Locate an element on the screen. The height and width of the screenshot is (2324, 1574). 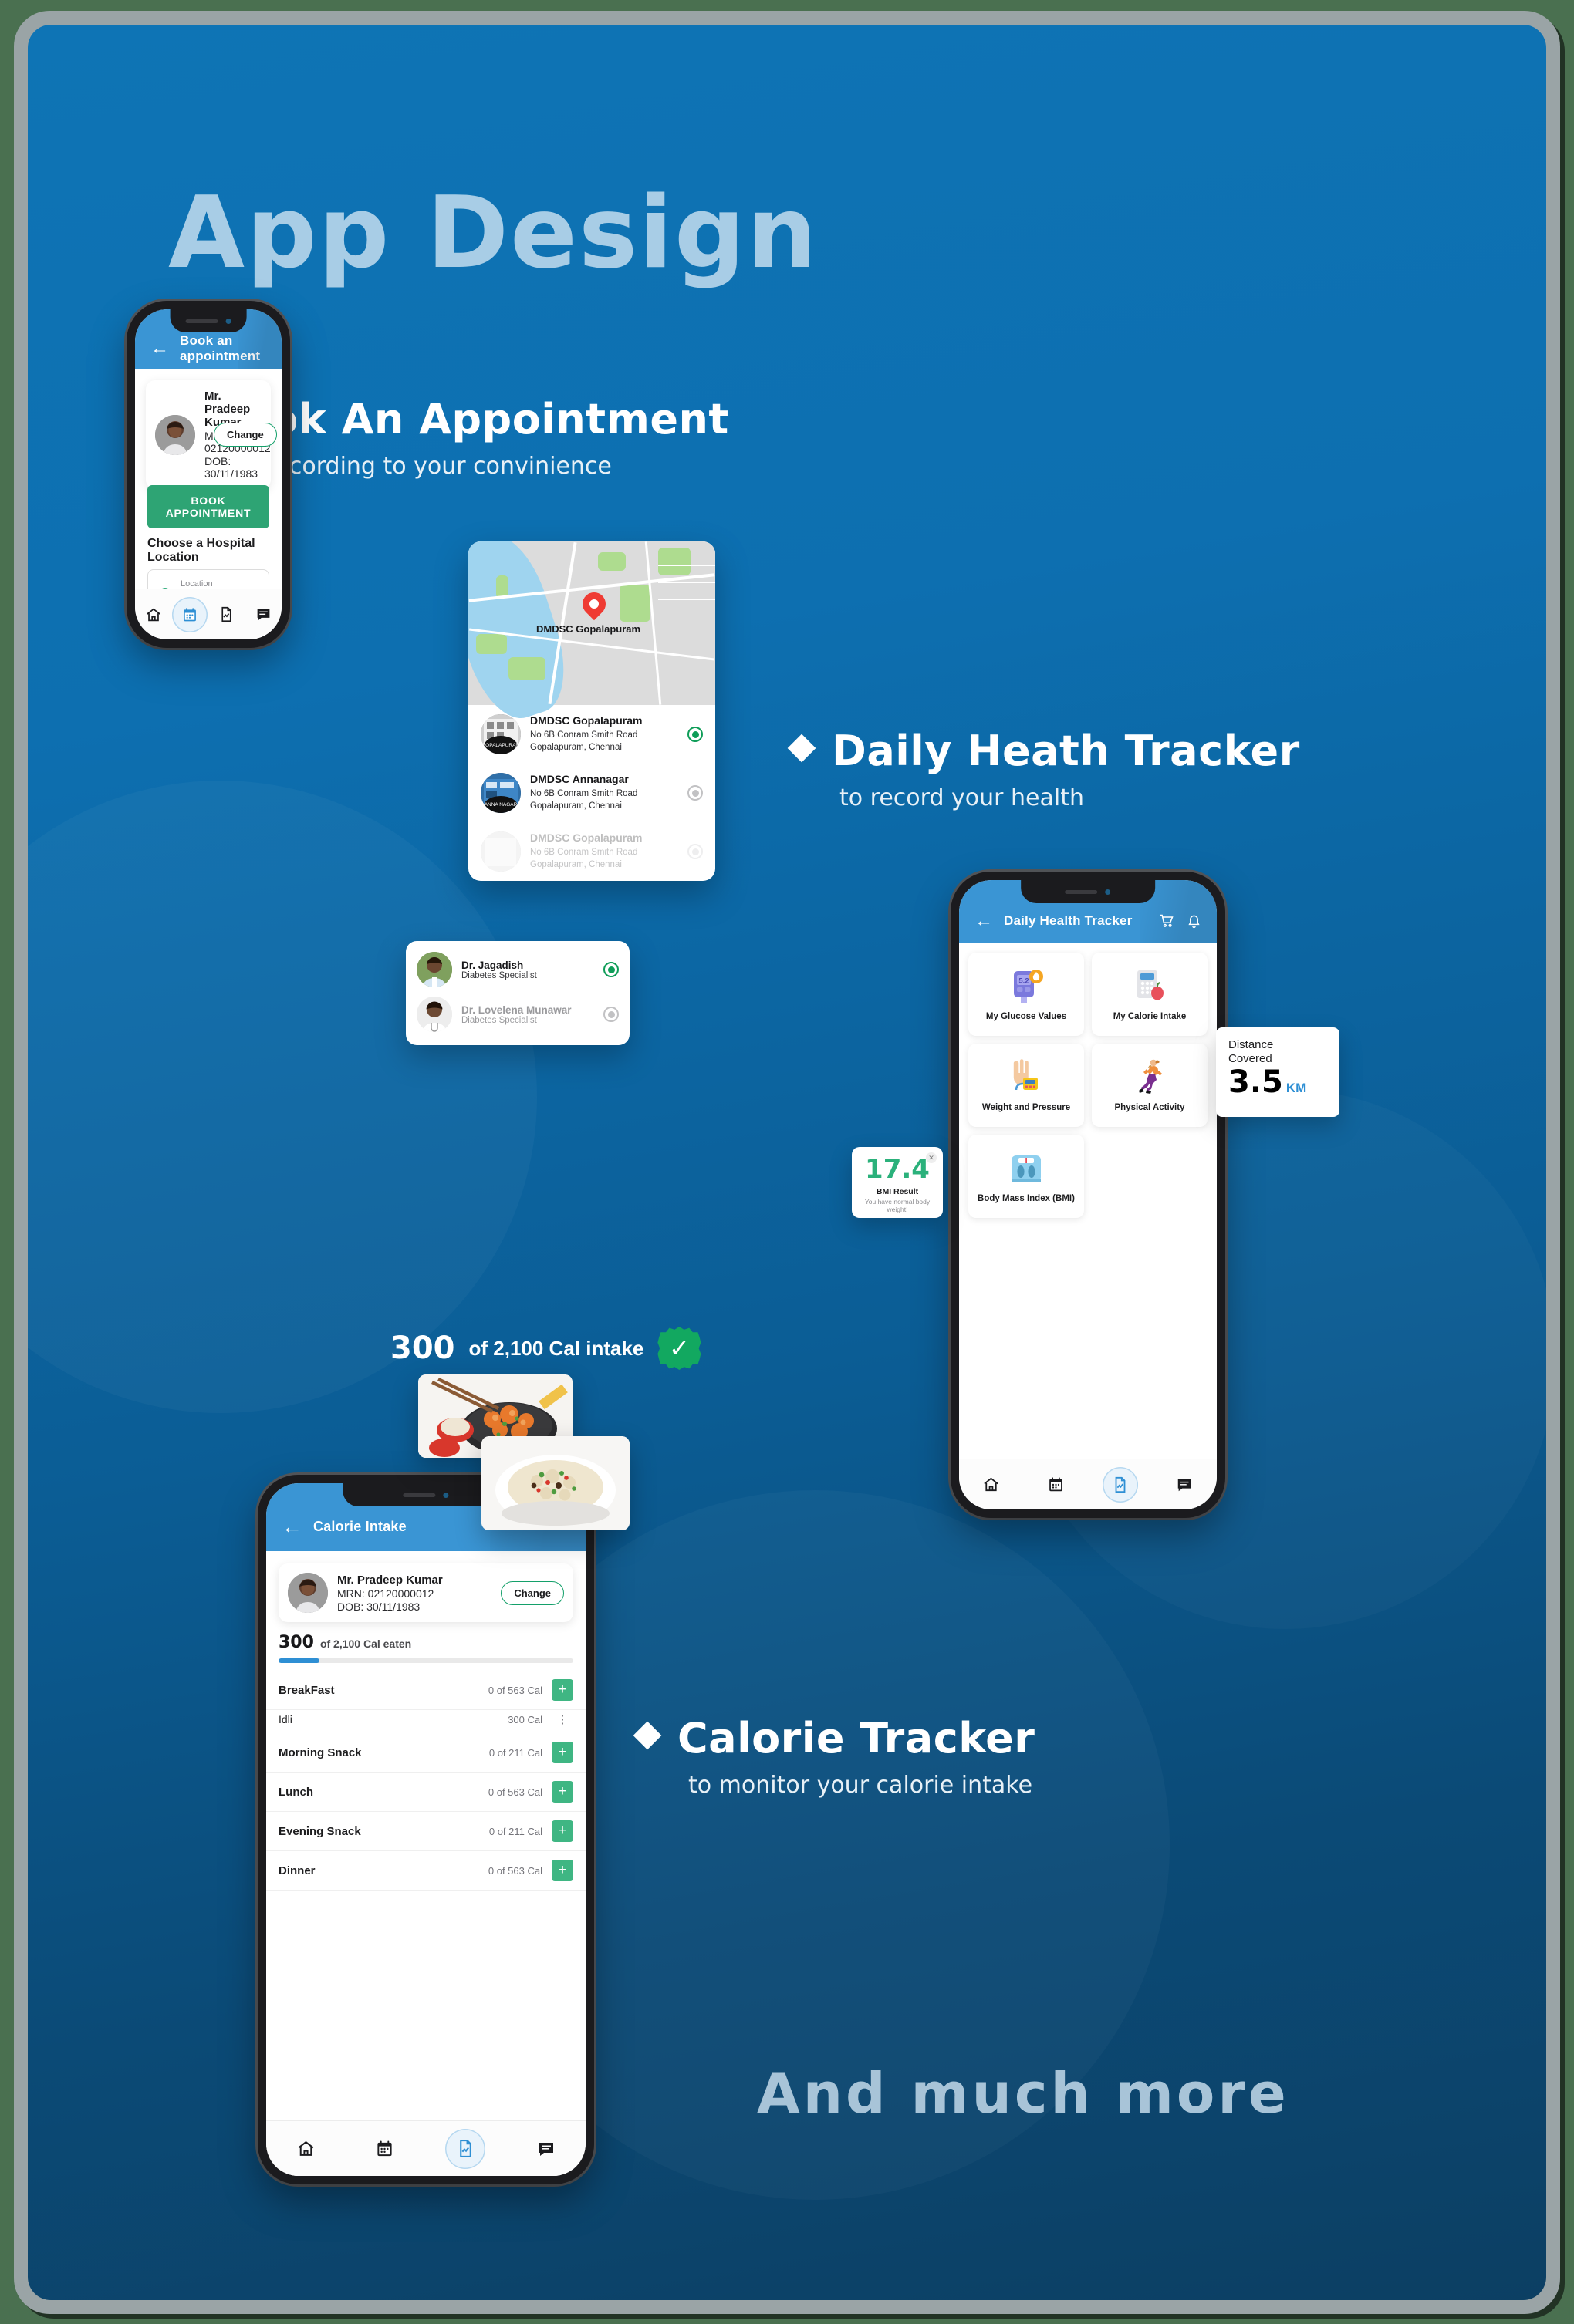
tile-weight-and-pressure: Weight and Pressure is located at coordinates (1026, 1085).